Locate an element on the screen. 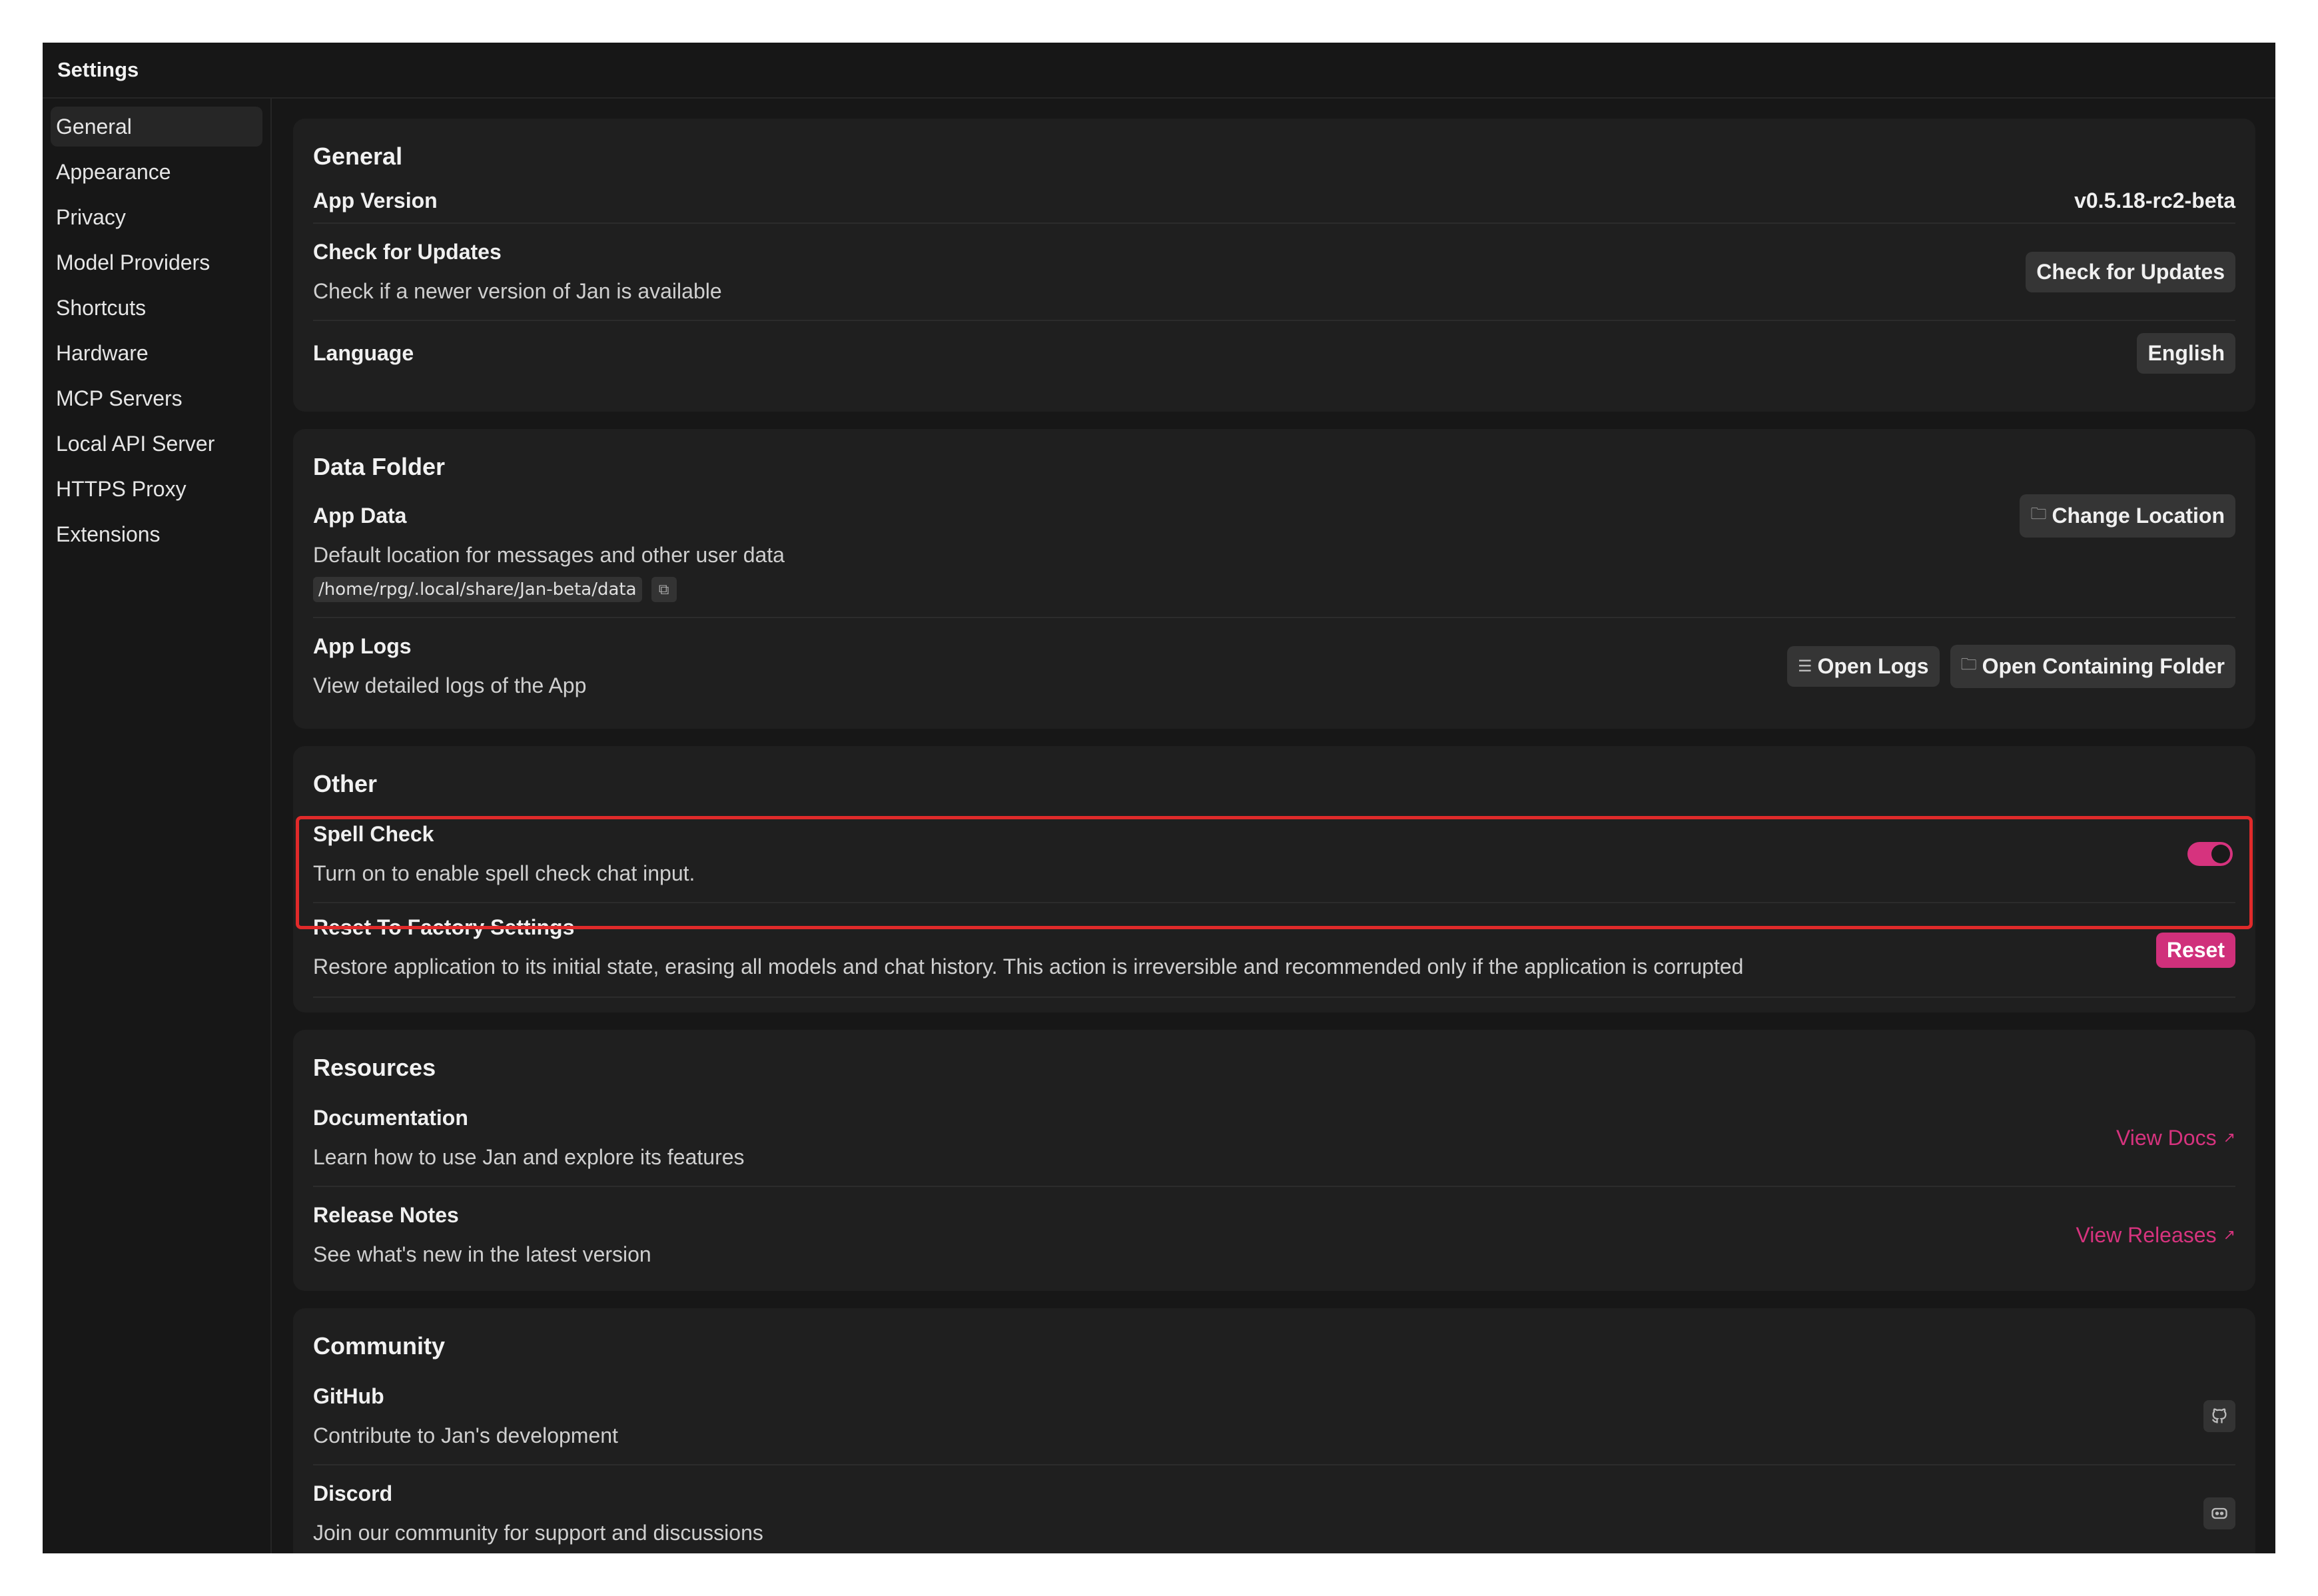 The height and width of the screenshot is (1596, 2318). github-label: GitHub is located at coordinates (348, 1396).